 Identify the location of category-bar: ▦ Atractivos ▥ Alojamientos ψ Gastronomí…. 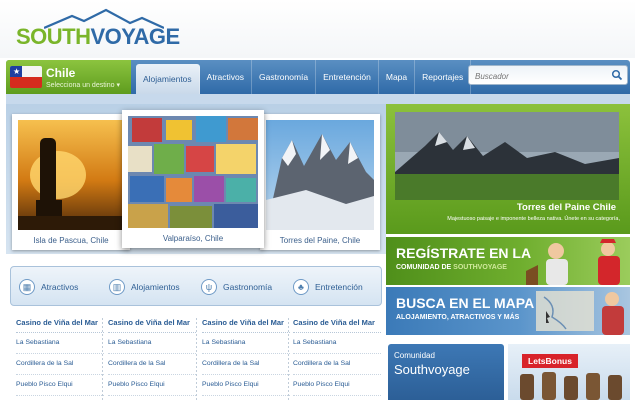
(196, 286).